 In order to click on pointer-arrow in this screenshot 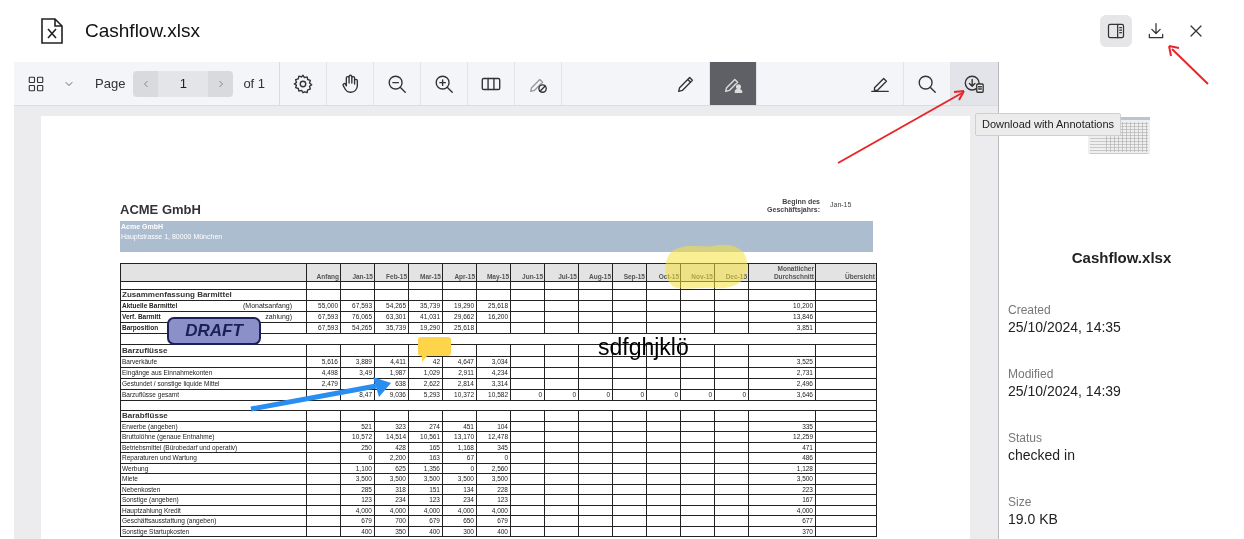, I will do `click(1188, 65)`.